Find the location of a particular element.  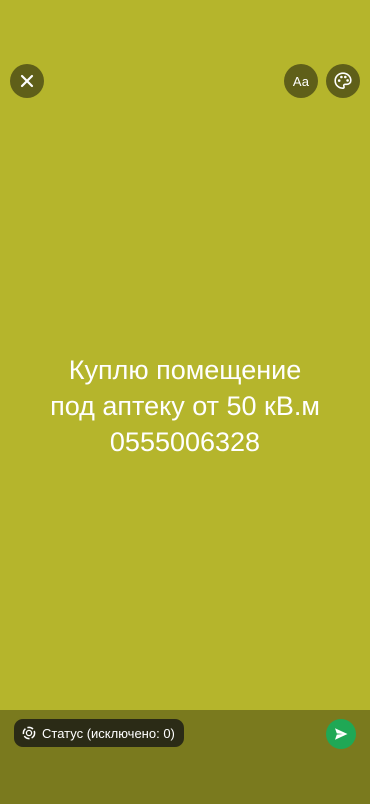

status-privacy-button: Статус (исключено: 0) is located at coordinates (99, 733).